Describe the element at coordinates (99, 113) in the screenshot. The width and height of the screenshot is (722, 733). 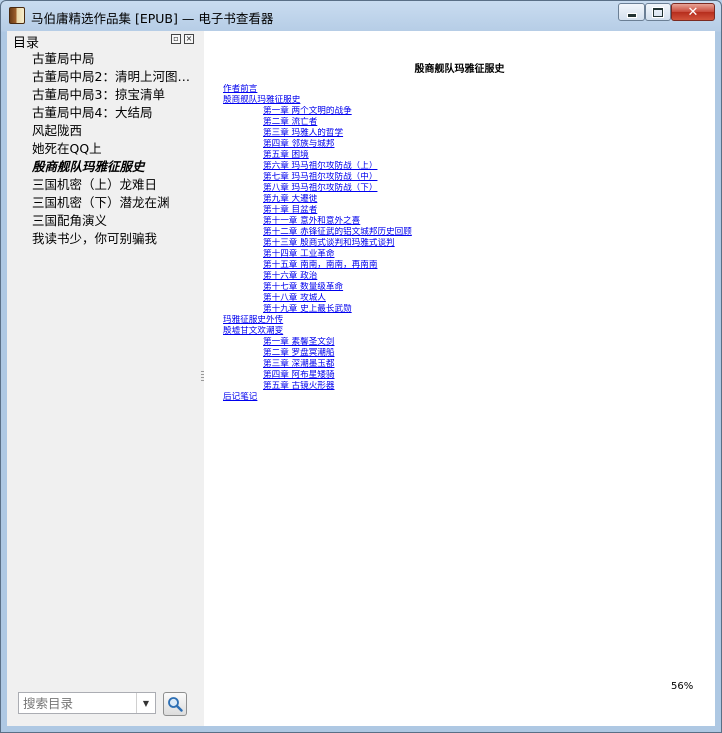
I see `toc-item: 古董局中局4：大结局` at that location.